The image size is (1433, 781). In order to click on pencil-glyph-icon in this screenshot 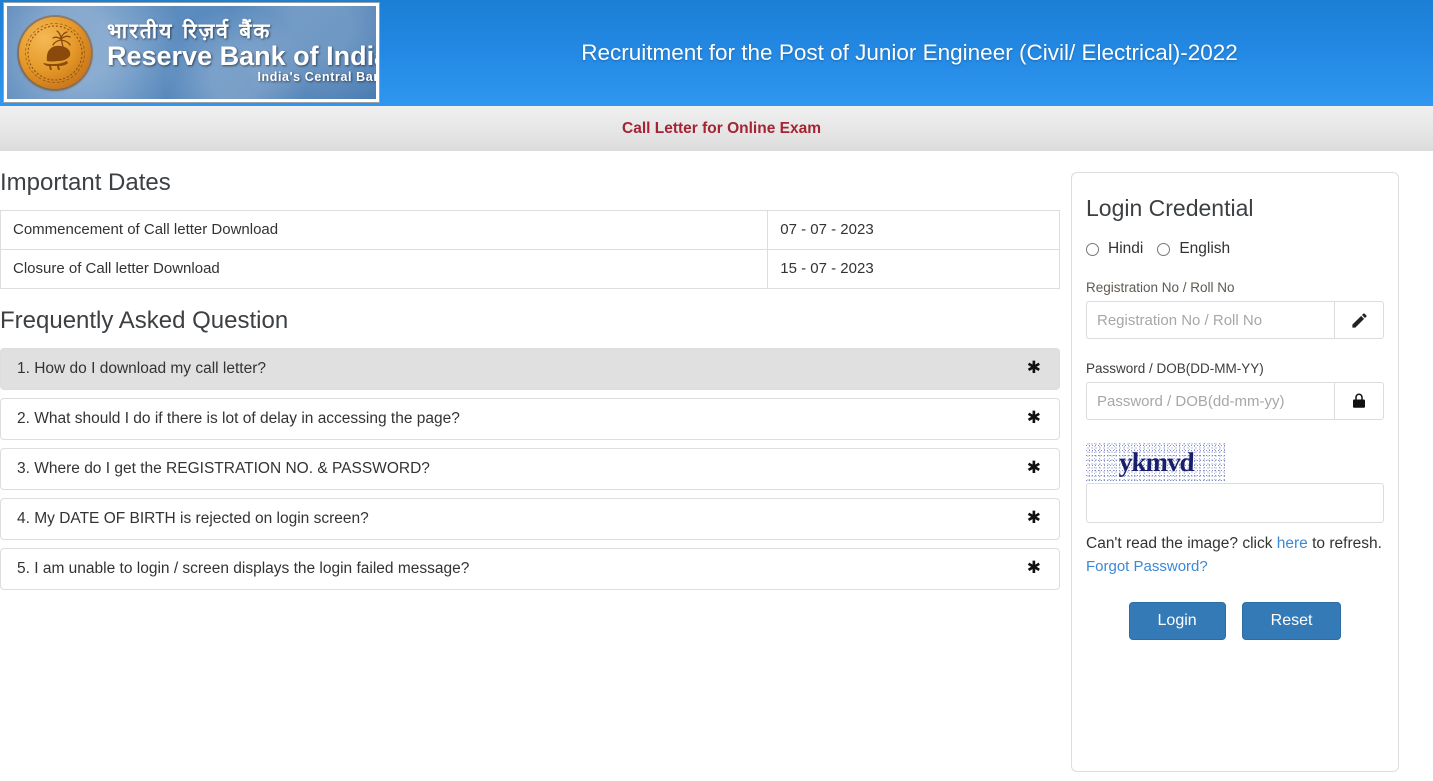, I will do `click(1359, 320)`.